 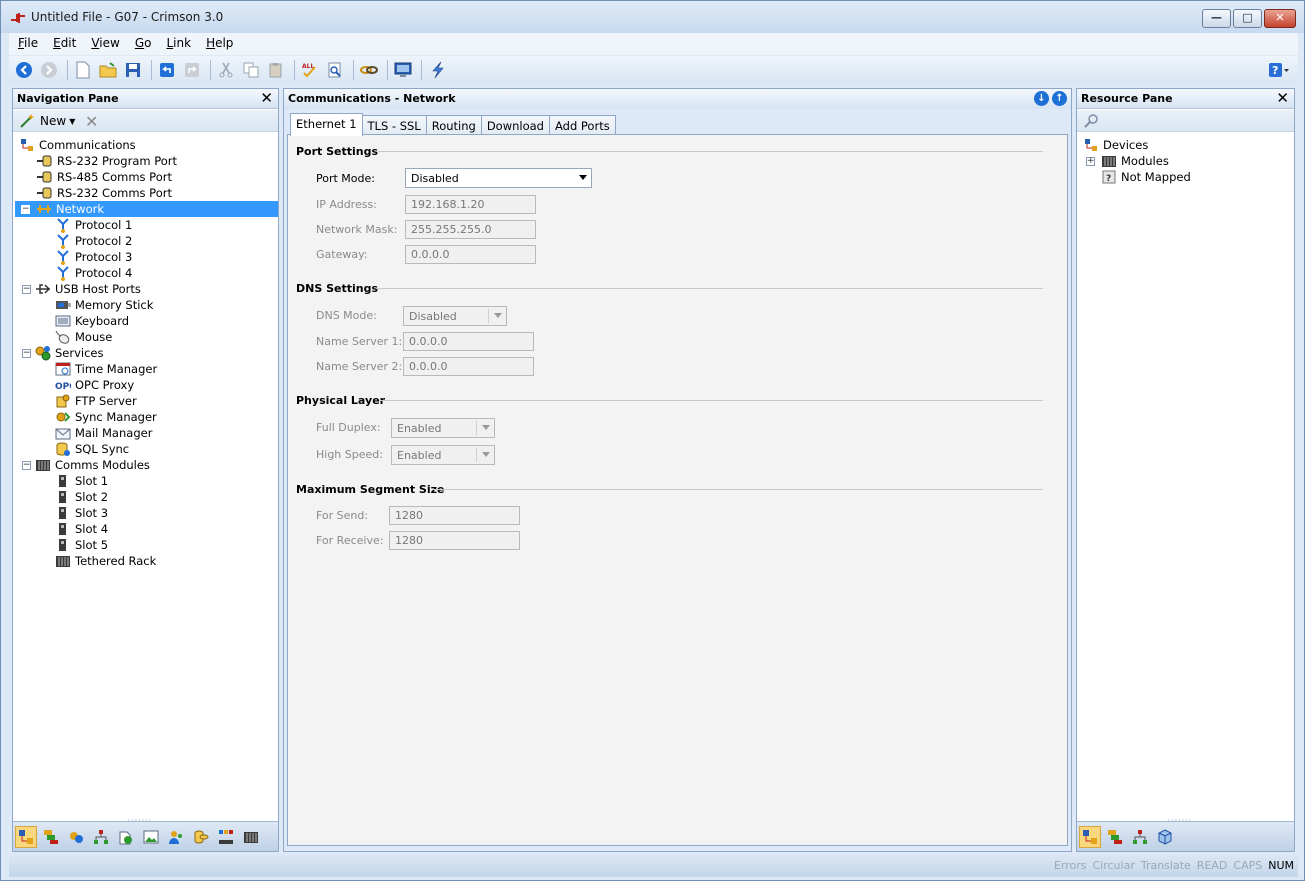 What do you see at coordinates (88, 289) in the screenshot?
I see `tree-item-usb-host-ports: USB Host Ports` at bounding box center [88, 289].